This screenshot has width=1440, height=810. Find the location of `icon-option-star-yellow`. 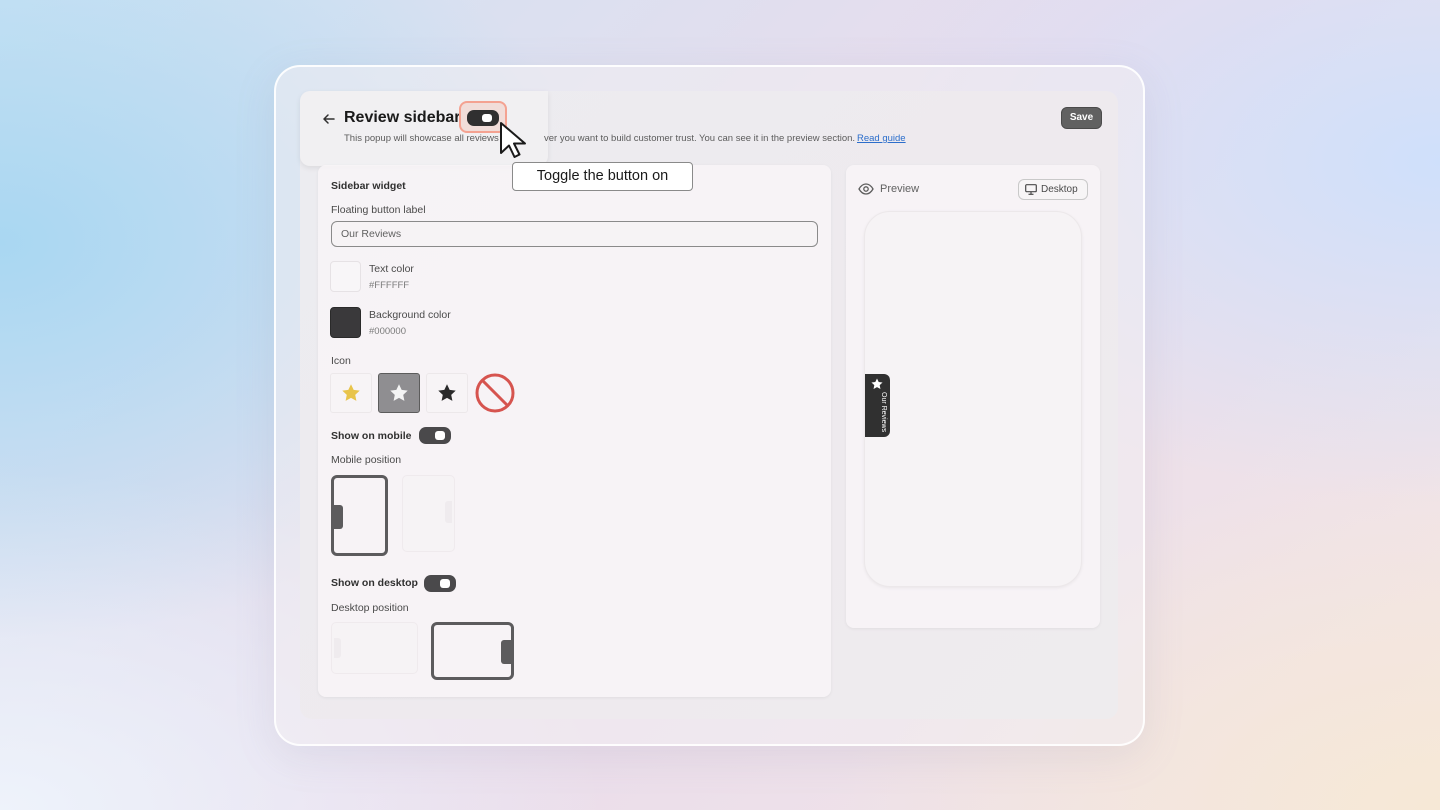

icon-option-star-yellow is located at coordinates (351, 393).